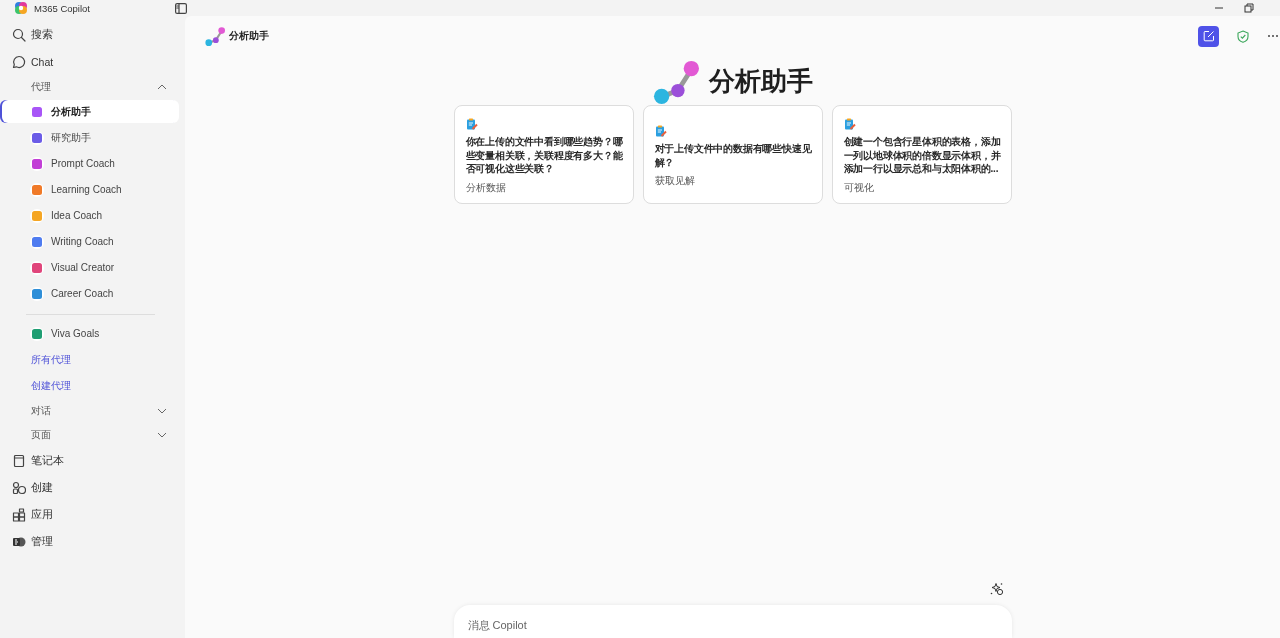 The width and height of the screenshot is (1280, 638). Describe the element at coordinates (181, 8) in the screenshot. I see `sidebar-toggle-icon` at that location.